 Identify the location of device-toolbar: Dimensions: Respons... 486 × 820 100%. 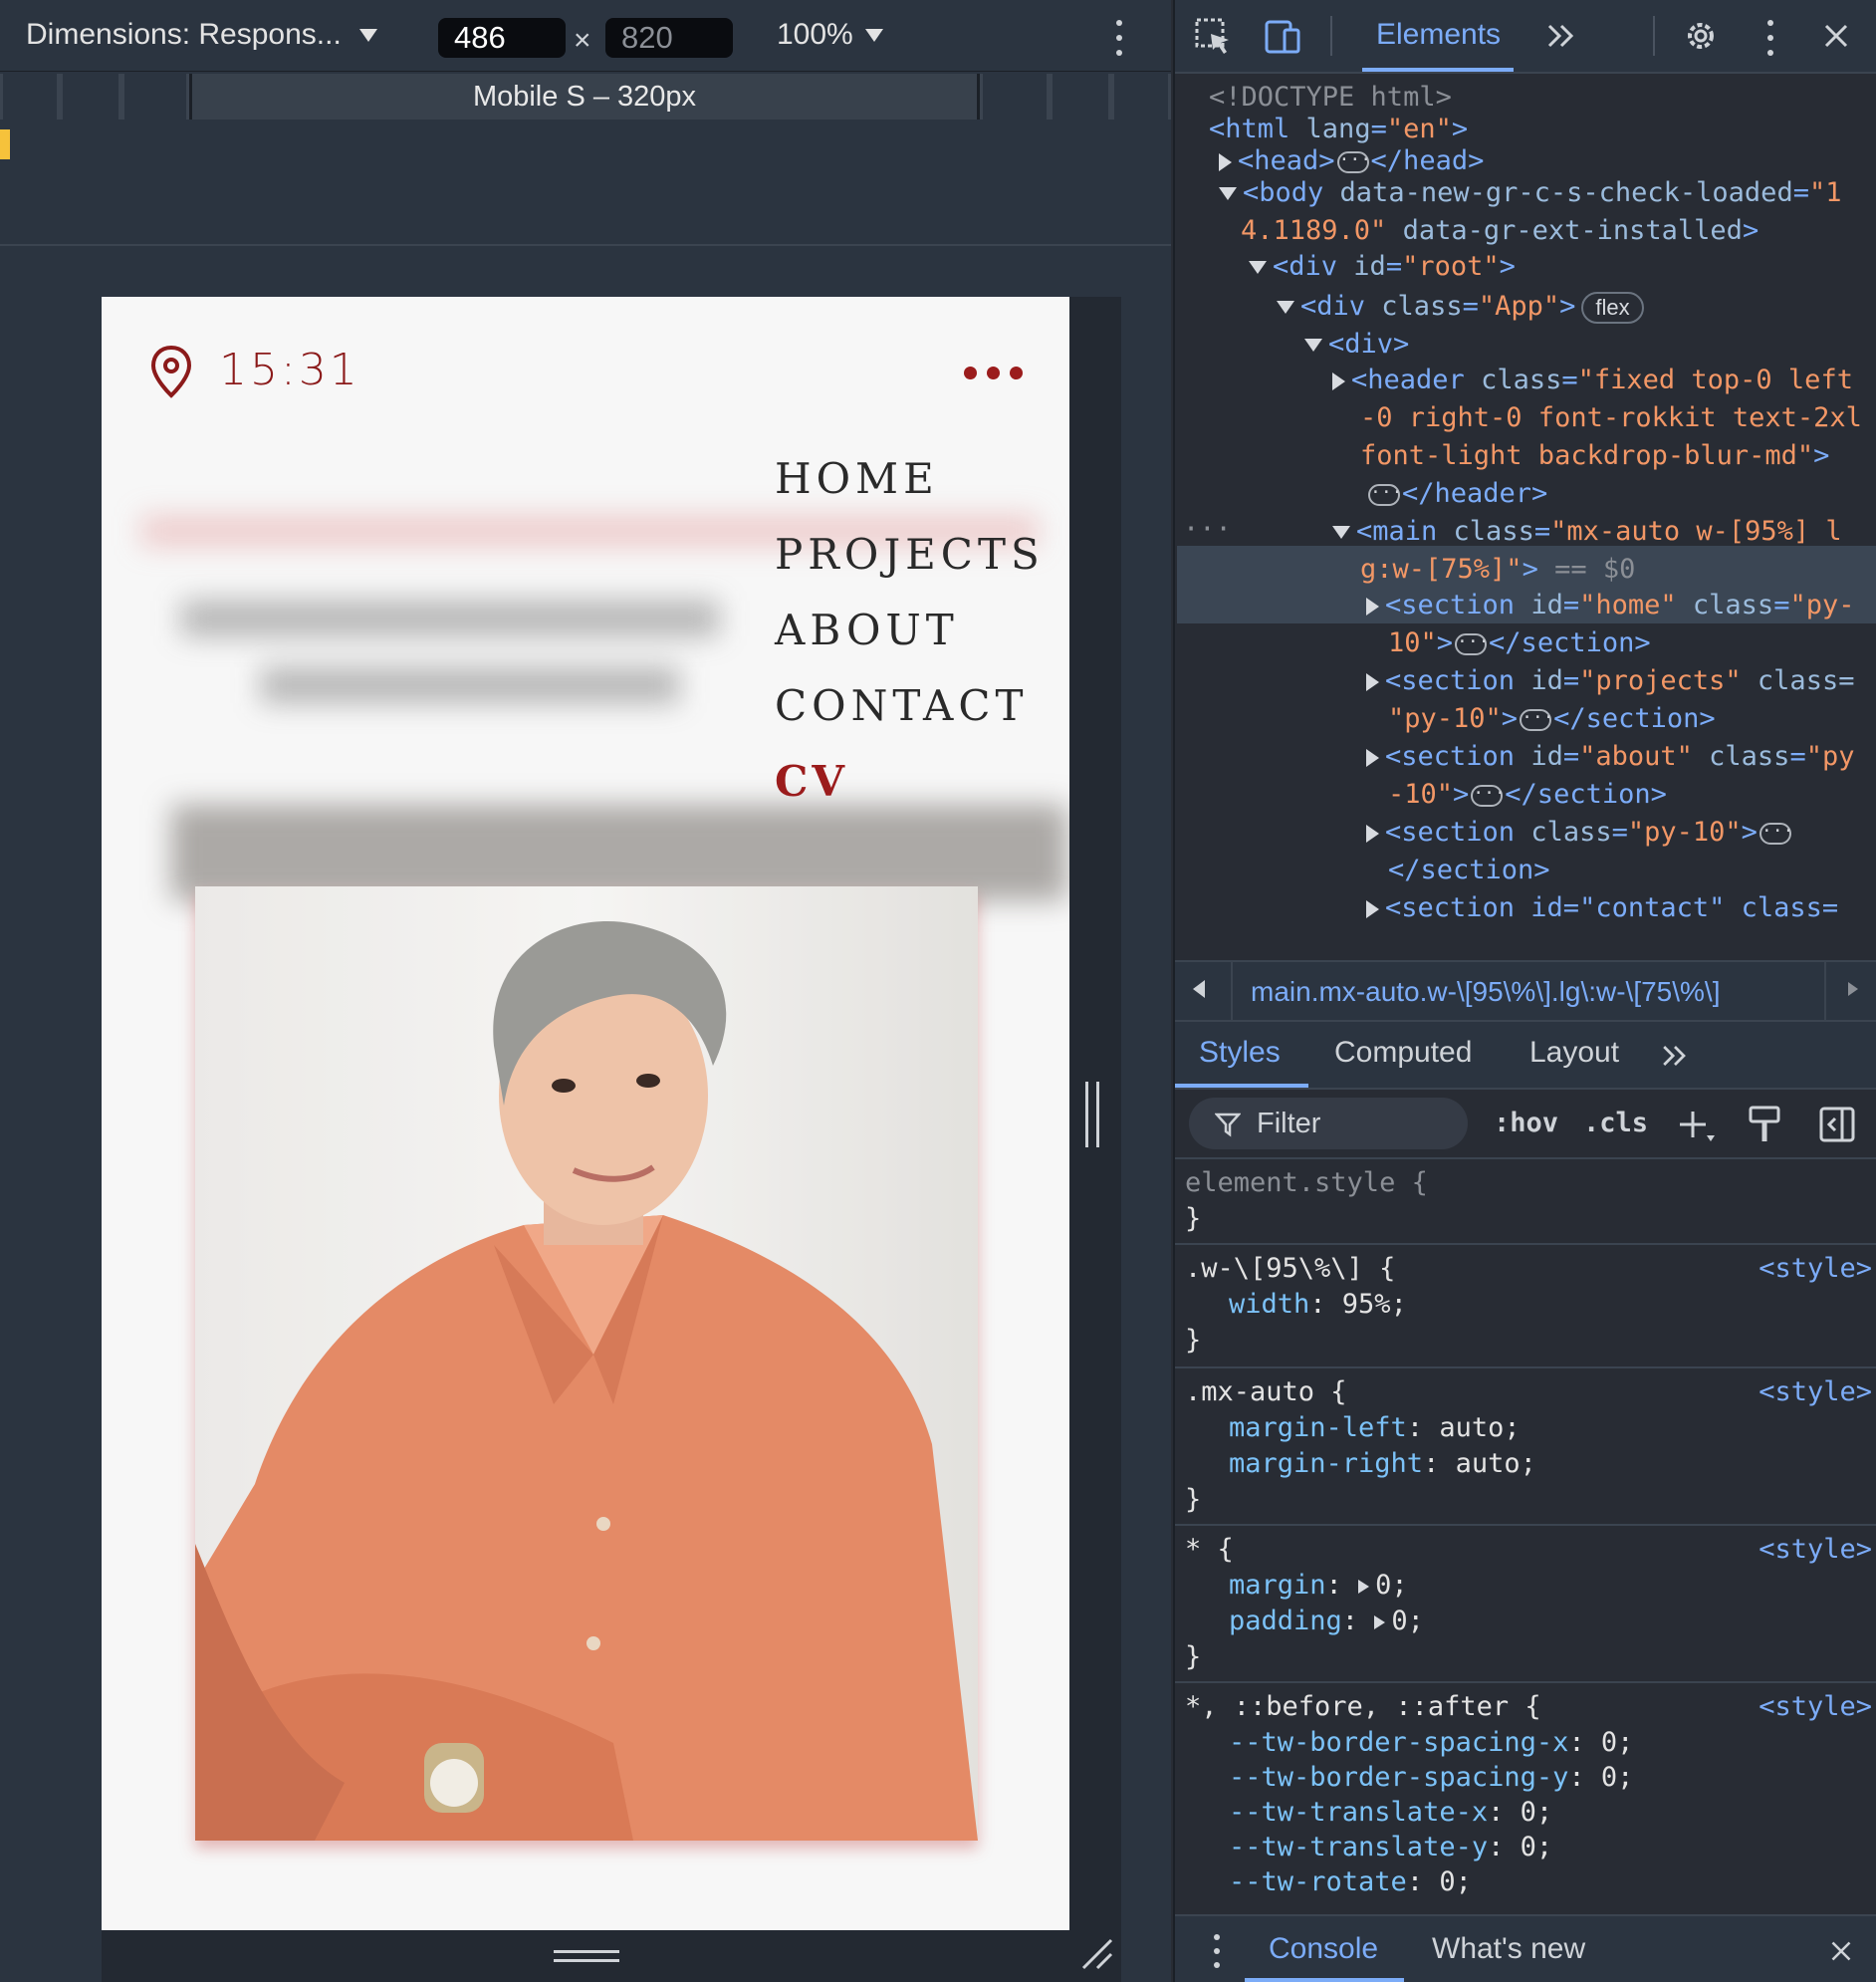
(585, 36).